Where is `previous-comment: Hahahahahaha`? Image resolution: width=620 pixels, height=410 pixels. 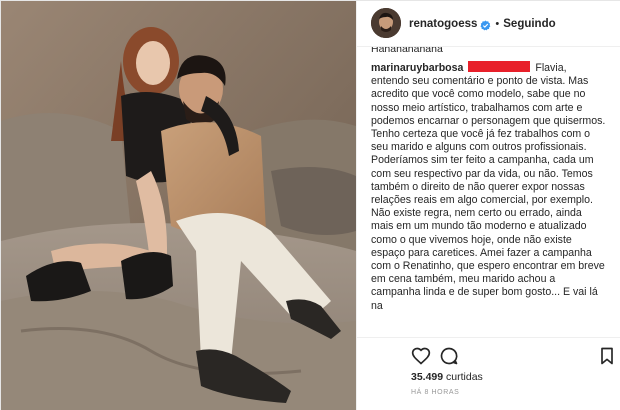 previous-comment: Hahahahahaha is located at coordinates (407, 51).